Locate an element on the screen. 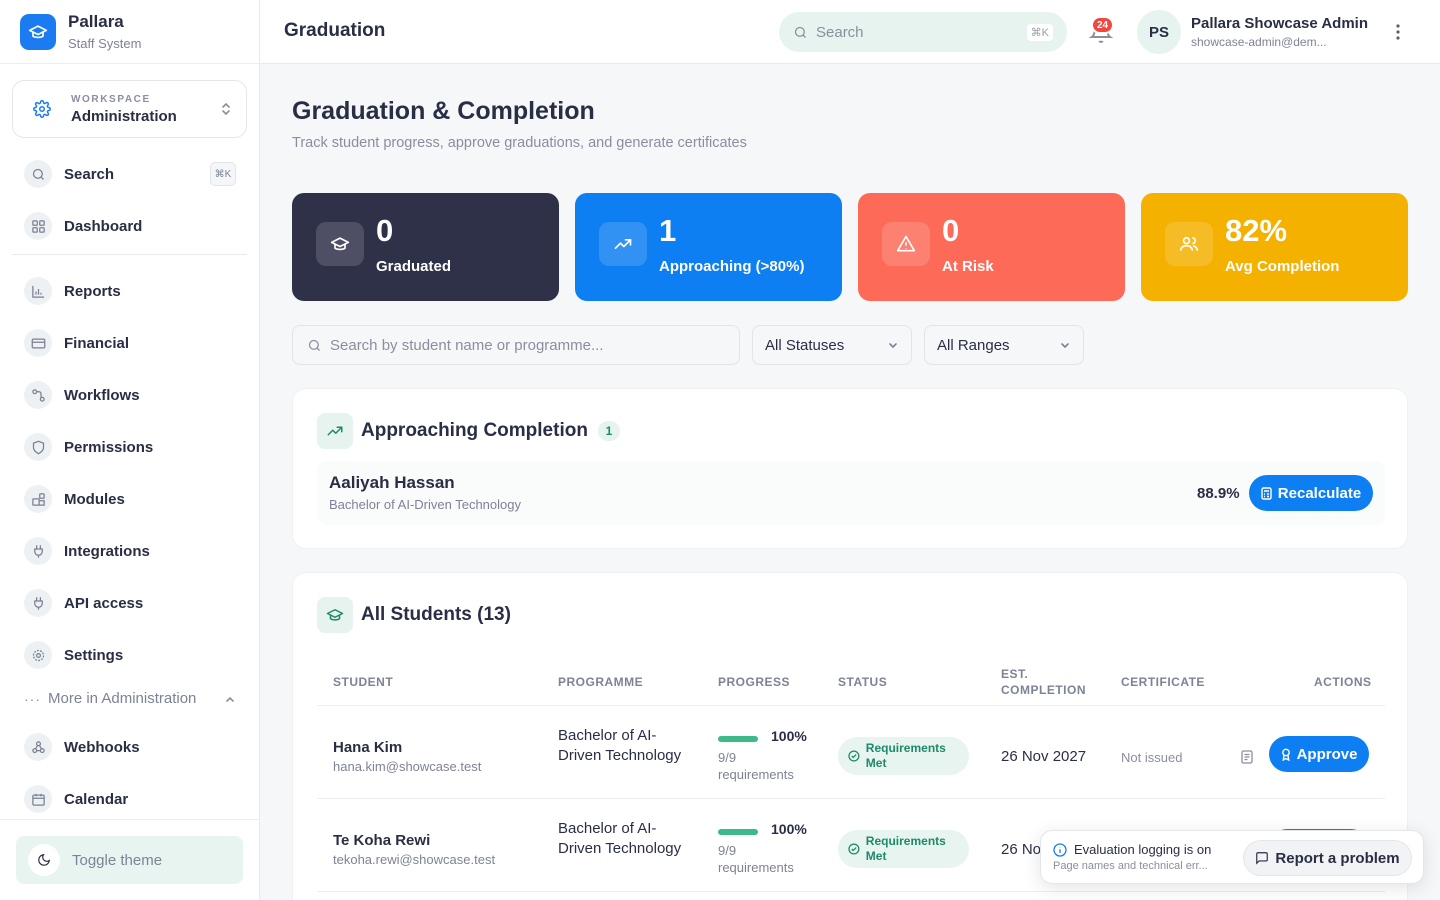 This screenshot has height=900, width=1440. more-in-administration-toggle: ··· More in Administration is located at coordinates (130, 698).